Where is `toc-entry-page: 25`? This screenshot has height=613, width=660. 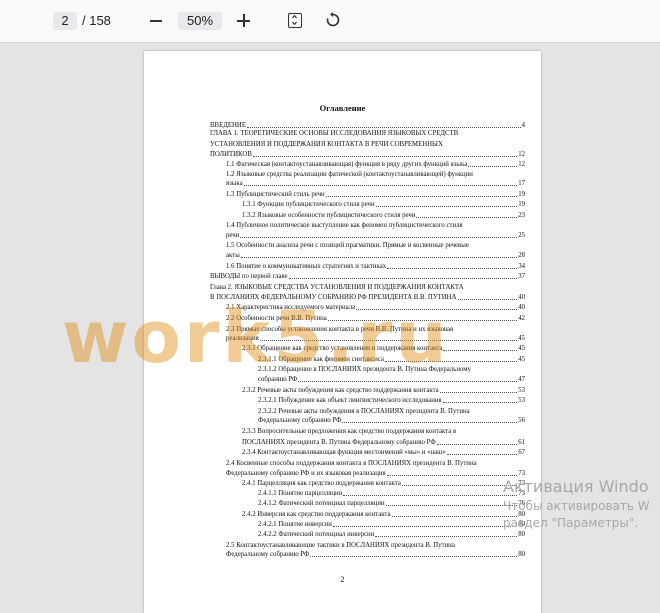
toc-entry-page: 25 is located at coordinates (521, 235).